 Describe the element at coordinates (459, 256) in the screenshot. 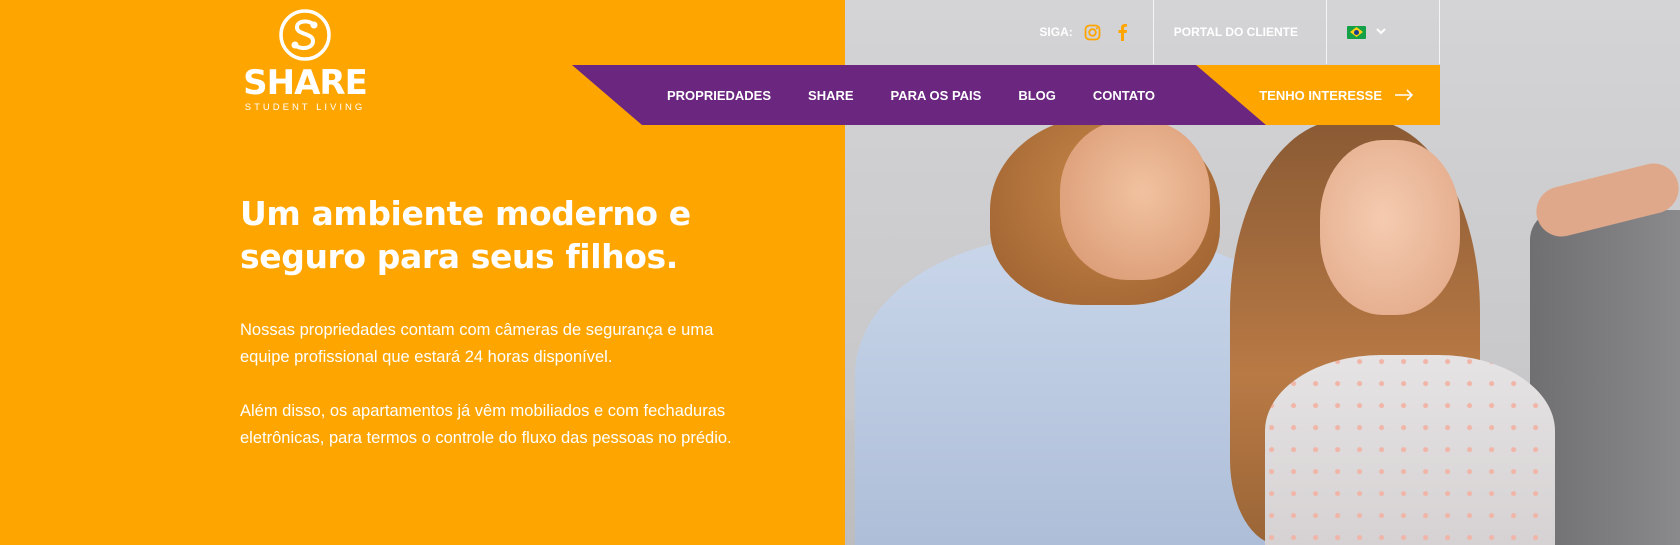

I see `hero-title-line: seguro para seus filhos.` at that location.